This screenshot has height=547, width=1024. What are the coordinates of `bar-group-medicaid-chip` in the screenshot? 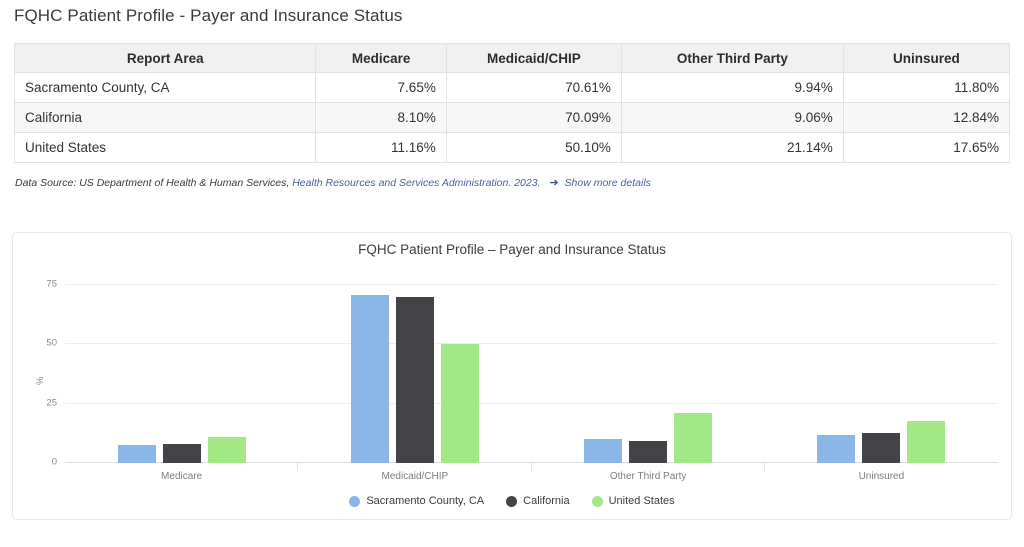 It's located at (415, 372).